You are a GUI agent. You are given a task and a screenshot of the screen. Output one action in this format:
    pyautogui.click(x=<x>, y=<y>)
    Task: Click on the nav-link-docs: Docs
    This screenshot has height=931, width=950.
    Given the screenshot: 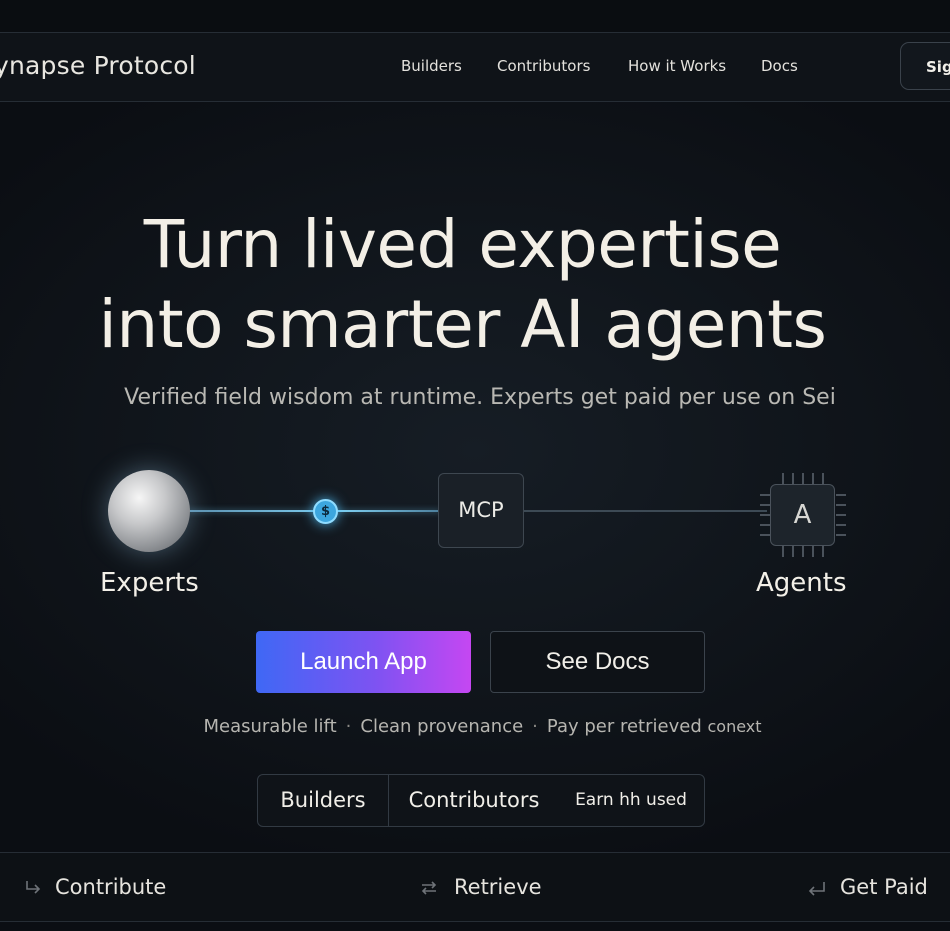 What is the action you would take?
    pyautogui.click(x=779, y=66)
    